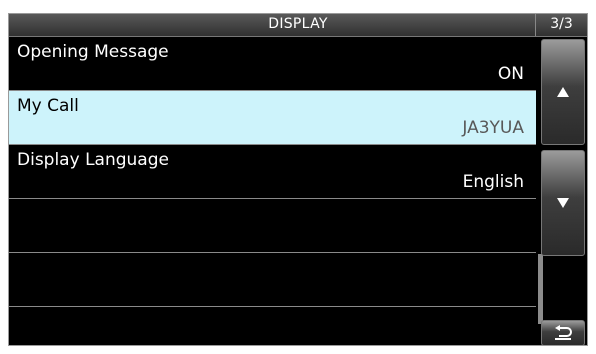 The height and width of the screenshot is (354, 596). I want to click on scroll-up-button, so click(563, 92).